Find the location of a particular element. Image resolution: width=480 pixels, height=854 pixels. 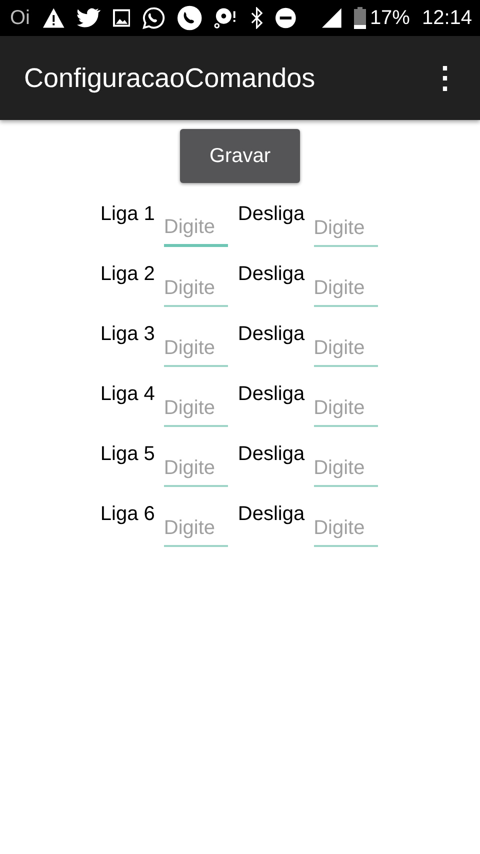

chat-phone-icon is located at coordinates (154, 18).